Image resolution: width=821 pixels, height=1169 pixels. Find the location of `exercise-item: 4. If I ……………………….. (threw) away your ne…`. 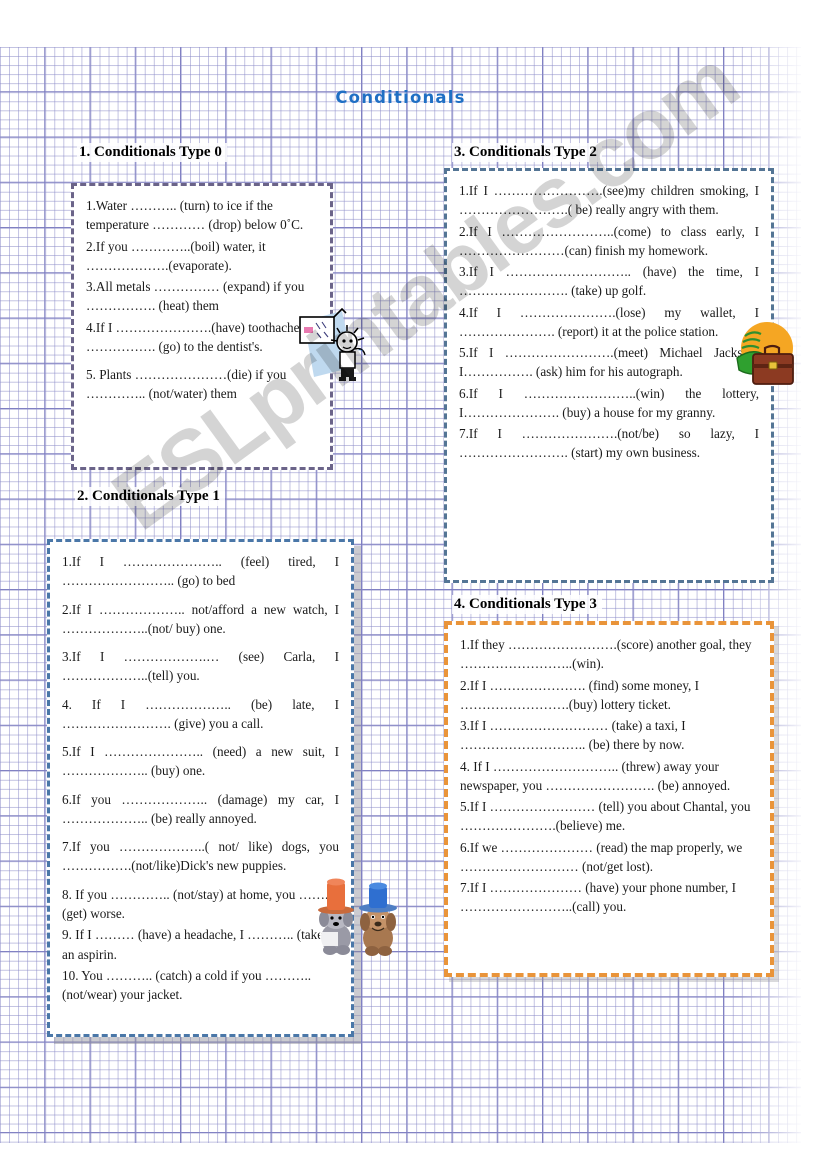

exercise-item: 4. If I ……………………….. (threw) away your ne… is located at coordinates (595, 775).